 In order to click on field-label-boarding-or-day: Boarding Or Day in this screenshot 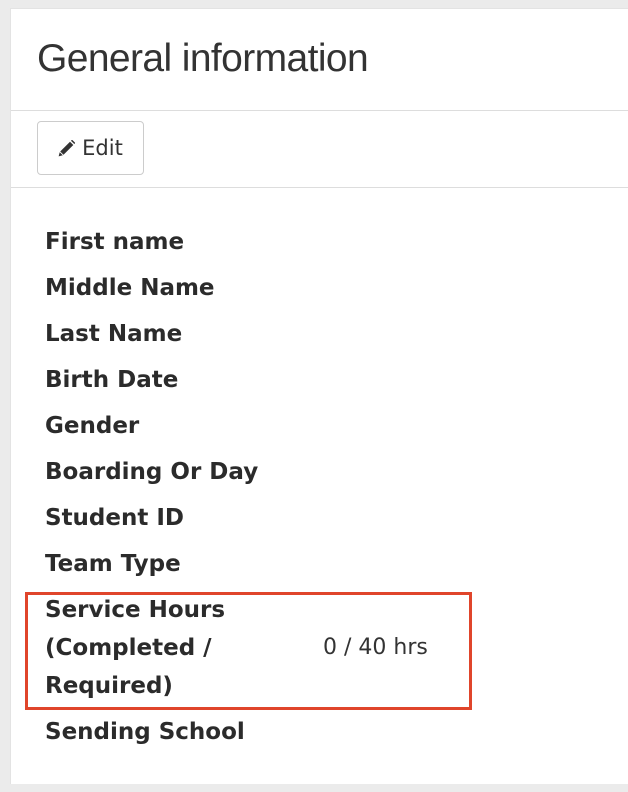, I will do `click(152, 472)`.